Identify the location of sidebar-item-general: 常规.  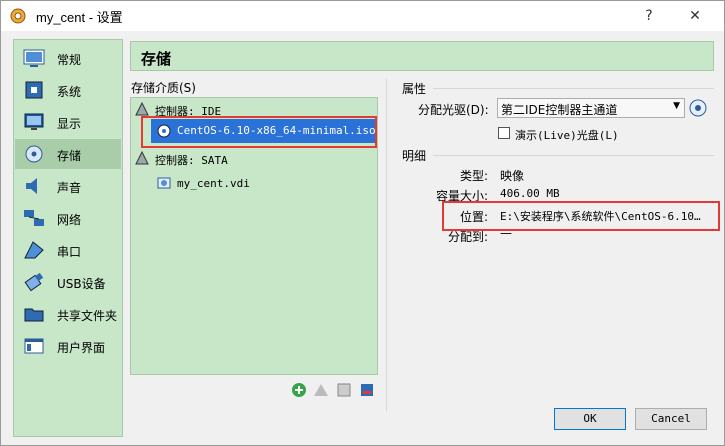
(68, 58).